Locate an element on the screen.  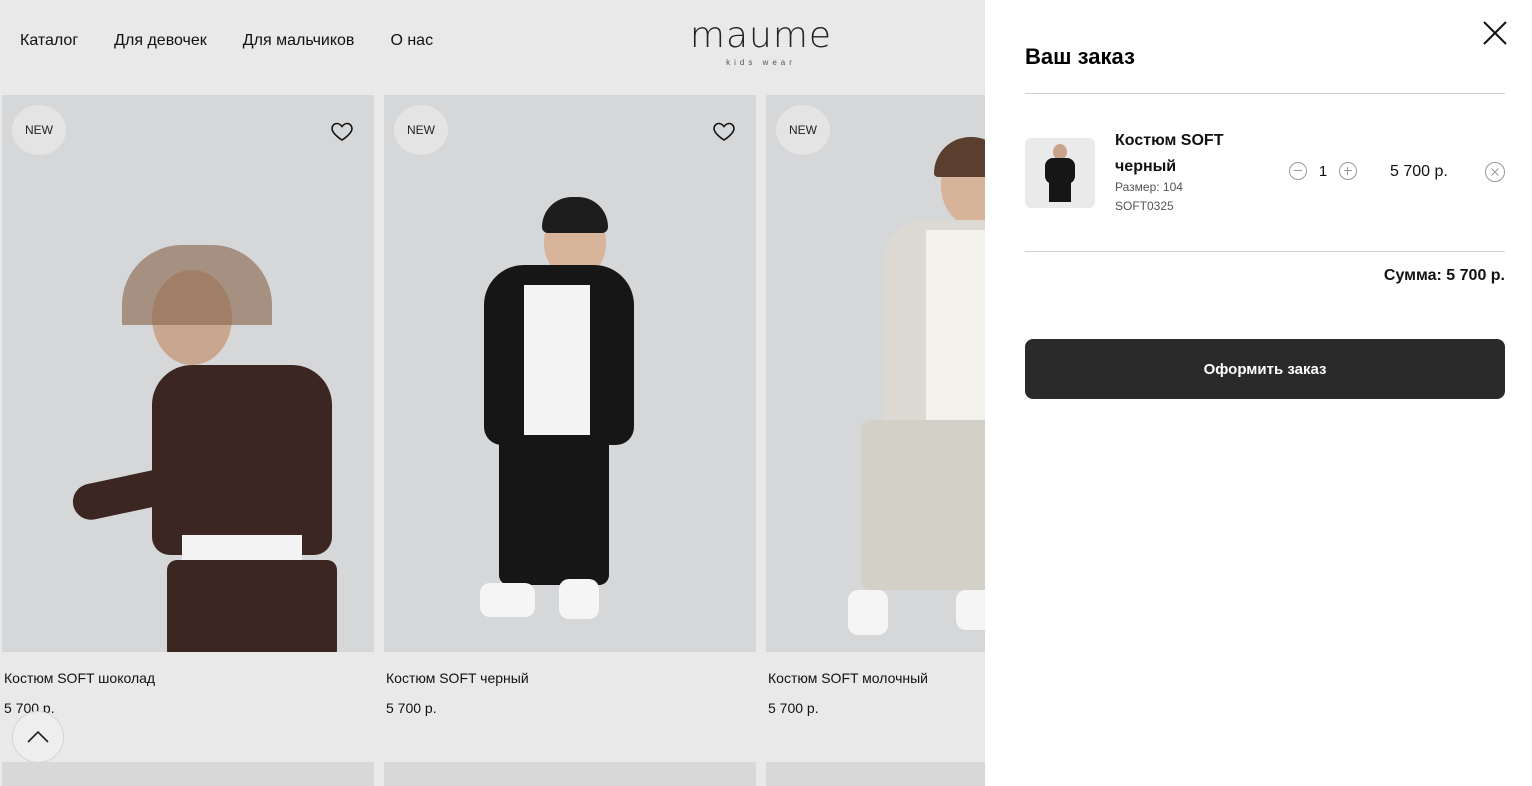
logo-word: maume is located at coordinates (761, 35).